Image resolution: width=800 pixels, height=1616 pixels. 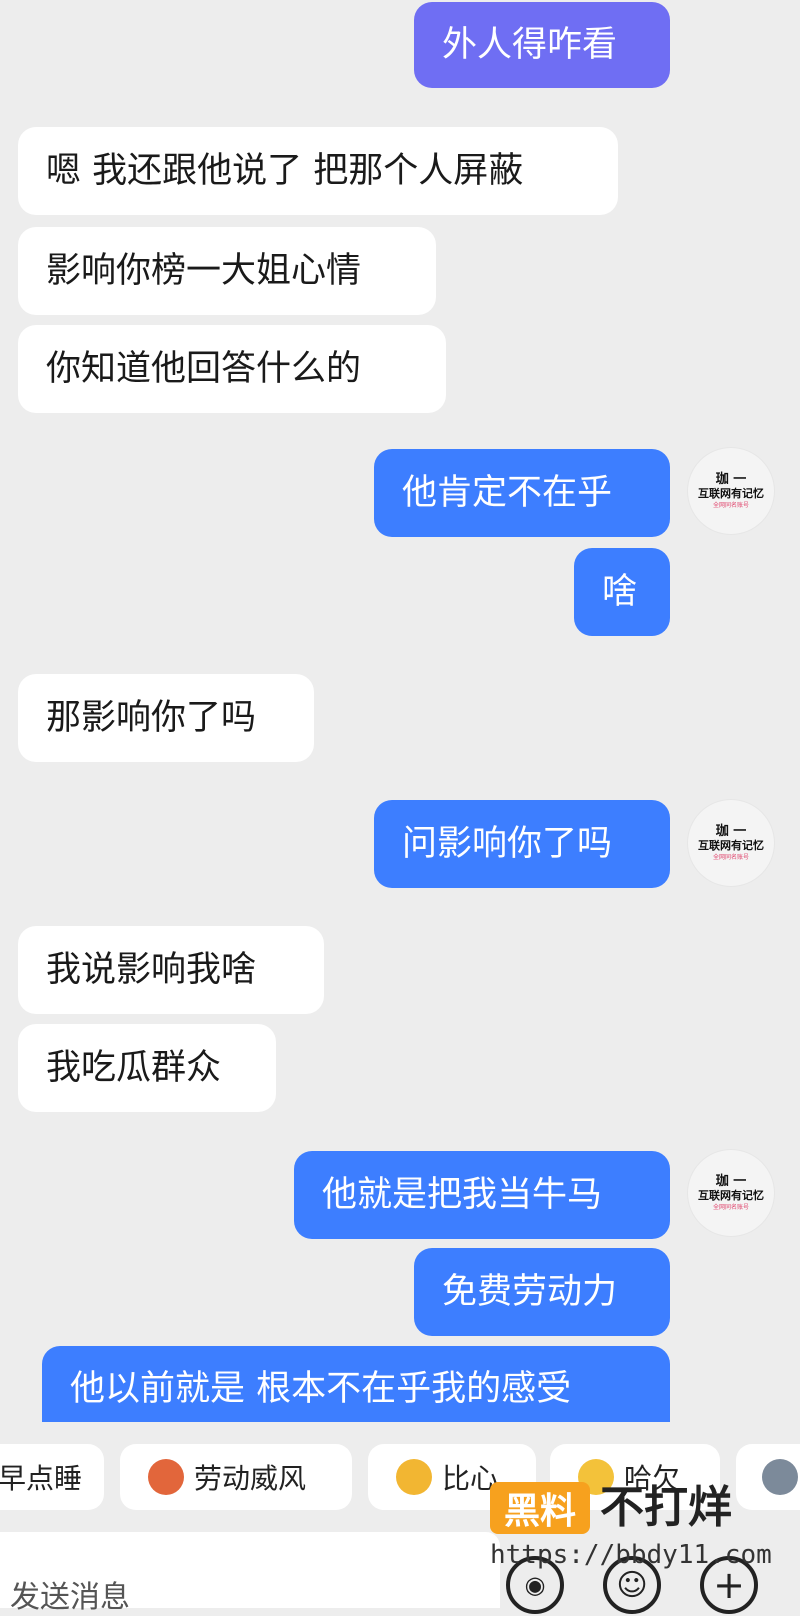 I want to click on site-watermark: 黑料 不打烊 https://bbdy11.com, so click(x=631, y=1532).